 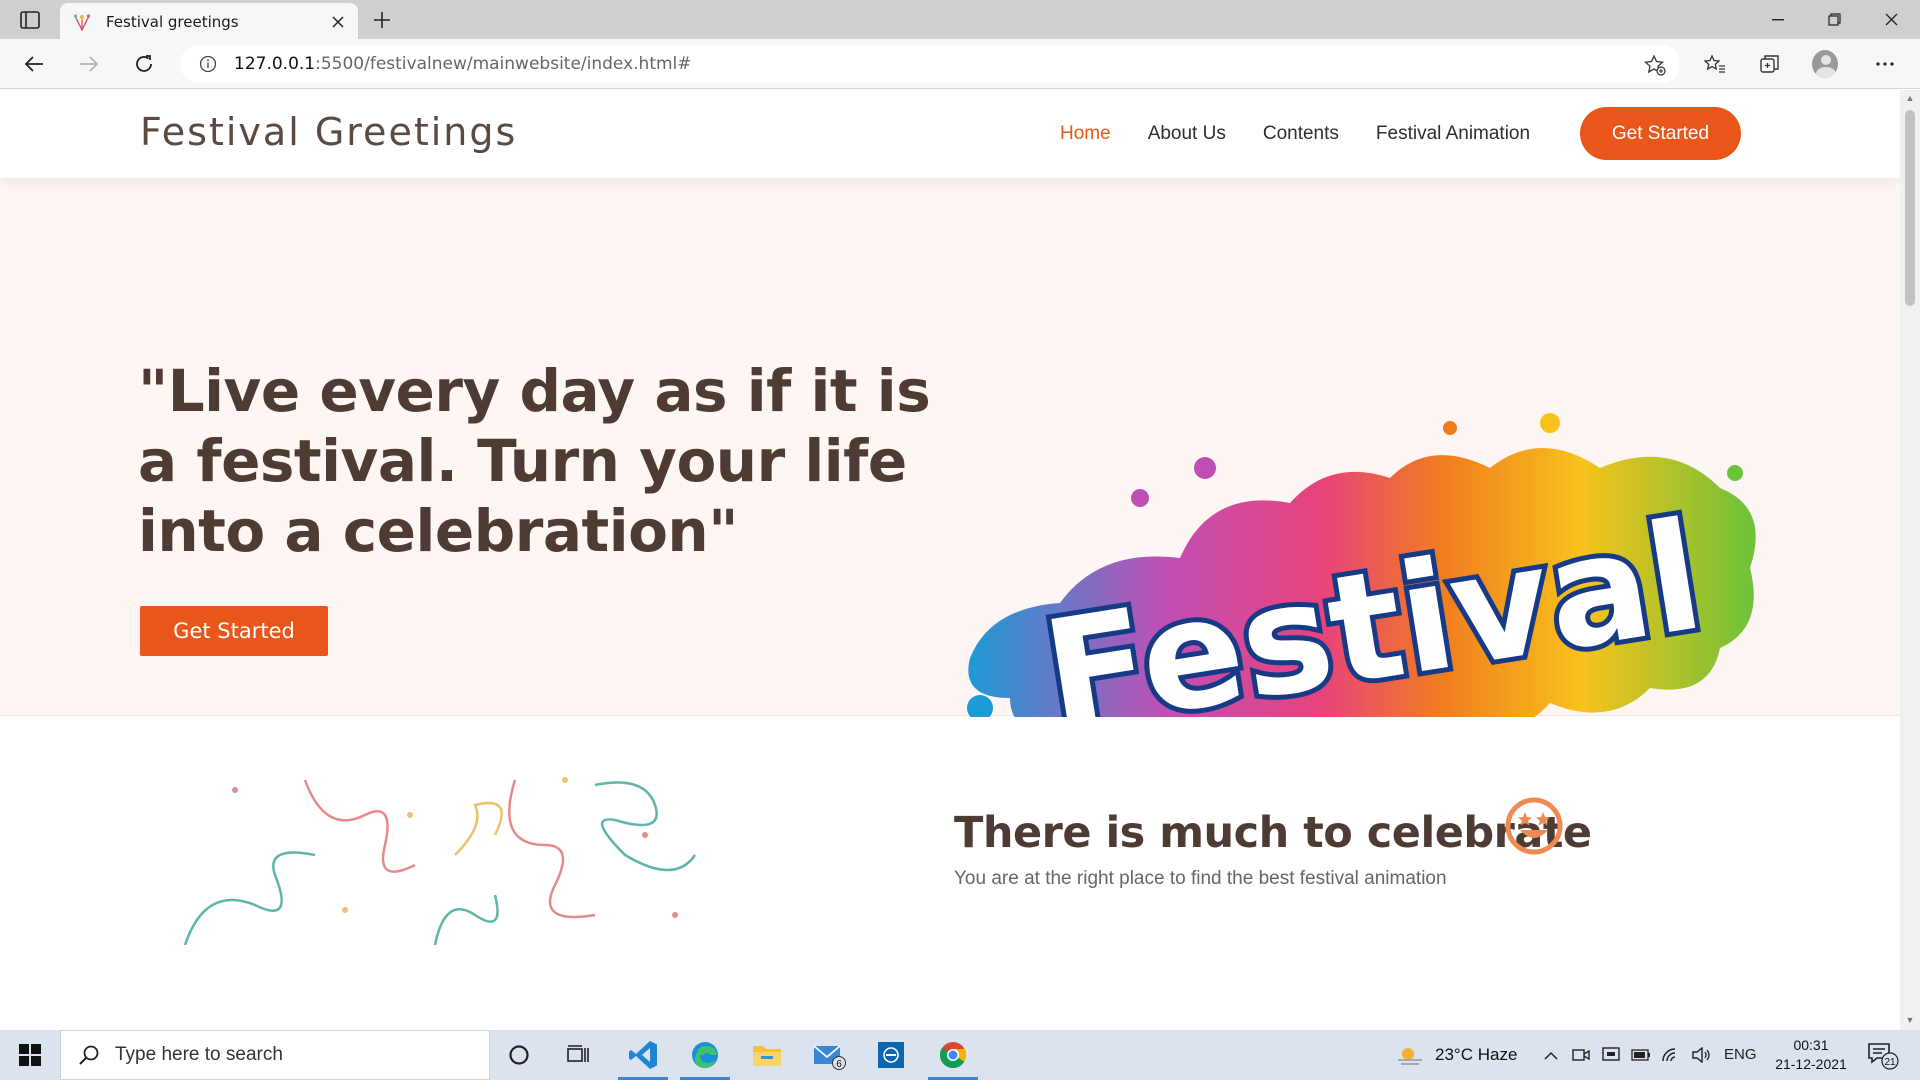 I want to click on url-host: 127.0.0.1, so click(x=275, y=64).